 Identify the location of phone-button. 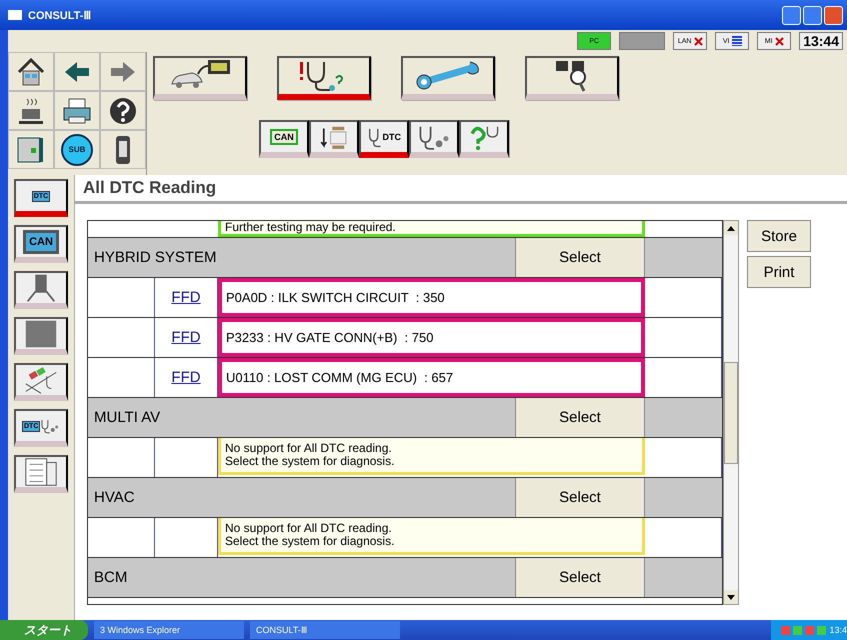
(123, 149).